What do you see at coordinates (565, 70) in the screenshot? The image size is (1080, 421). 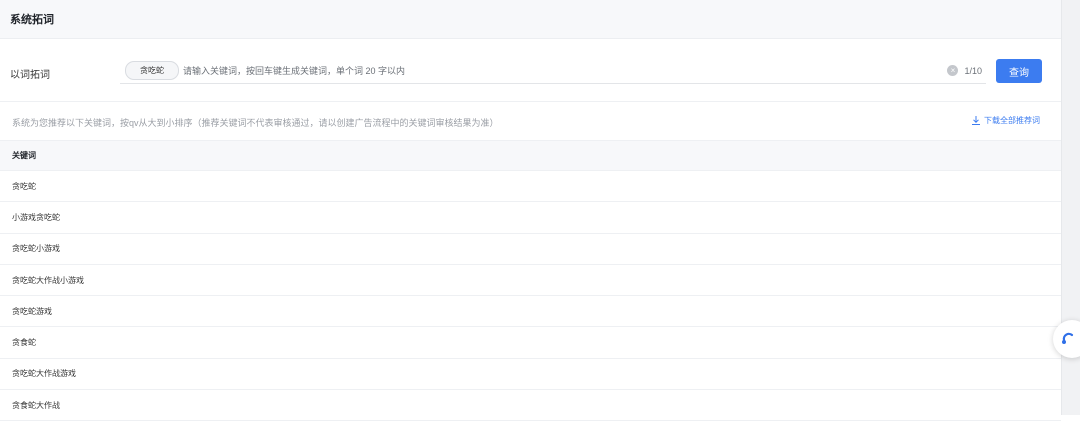 I see `keyword-input` at bounding box center [565, 70].